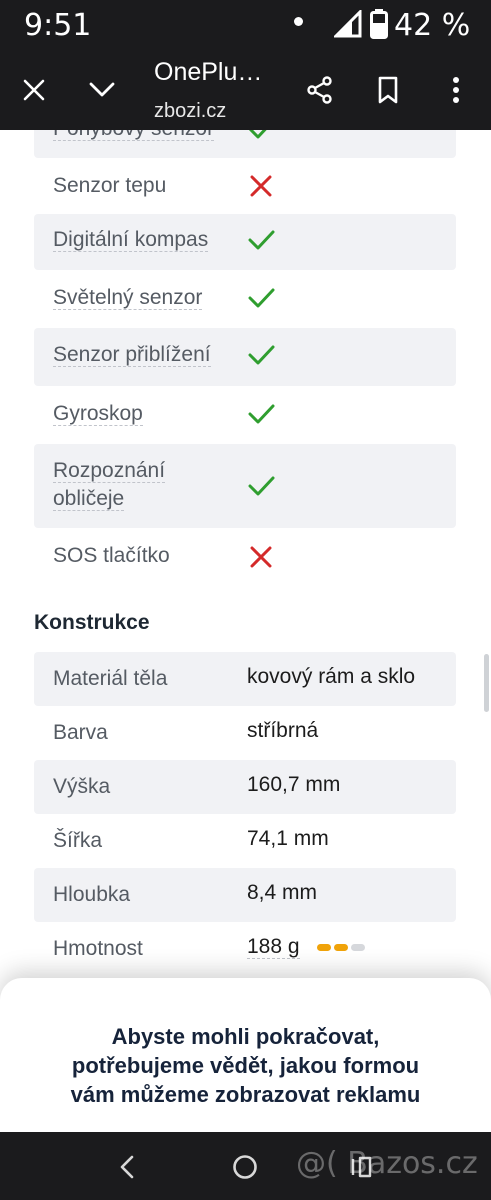 This screenshot has height=1200, width=491. Describe the element at coordinates (306, 947) in the screenshot. I see `spec-value: 188 g` at that location.